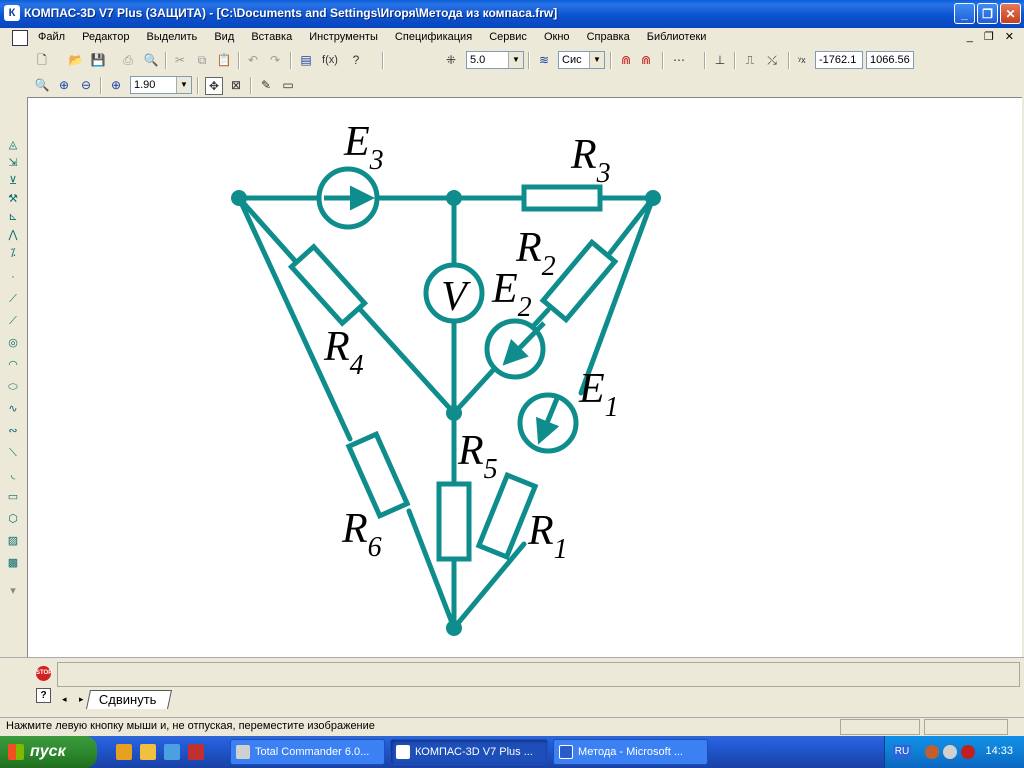 The image size is (1024, 768). Describe the element at coordinates (343, 37) in the screenshot. I see `menu-tools: Инструменты` at that location.